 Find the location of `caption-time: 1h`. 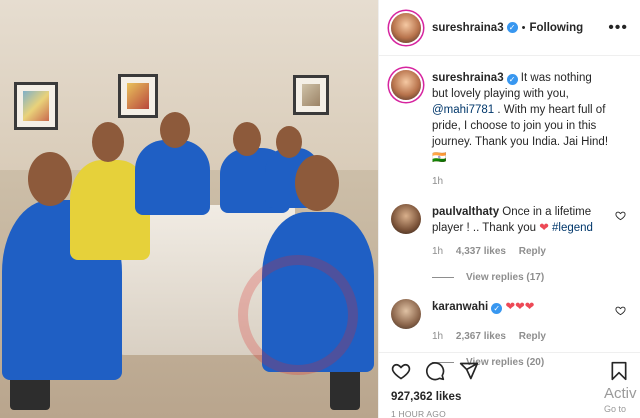

caption-time: 1h is located at coordinates (437, 181).